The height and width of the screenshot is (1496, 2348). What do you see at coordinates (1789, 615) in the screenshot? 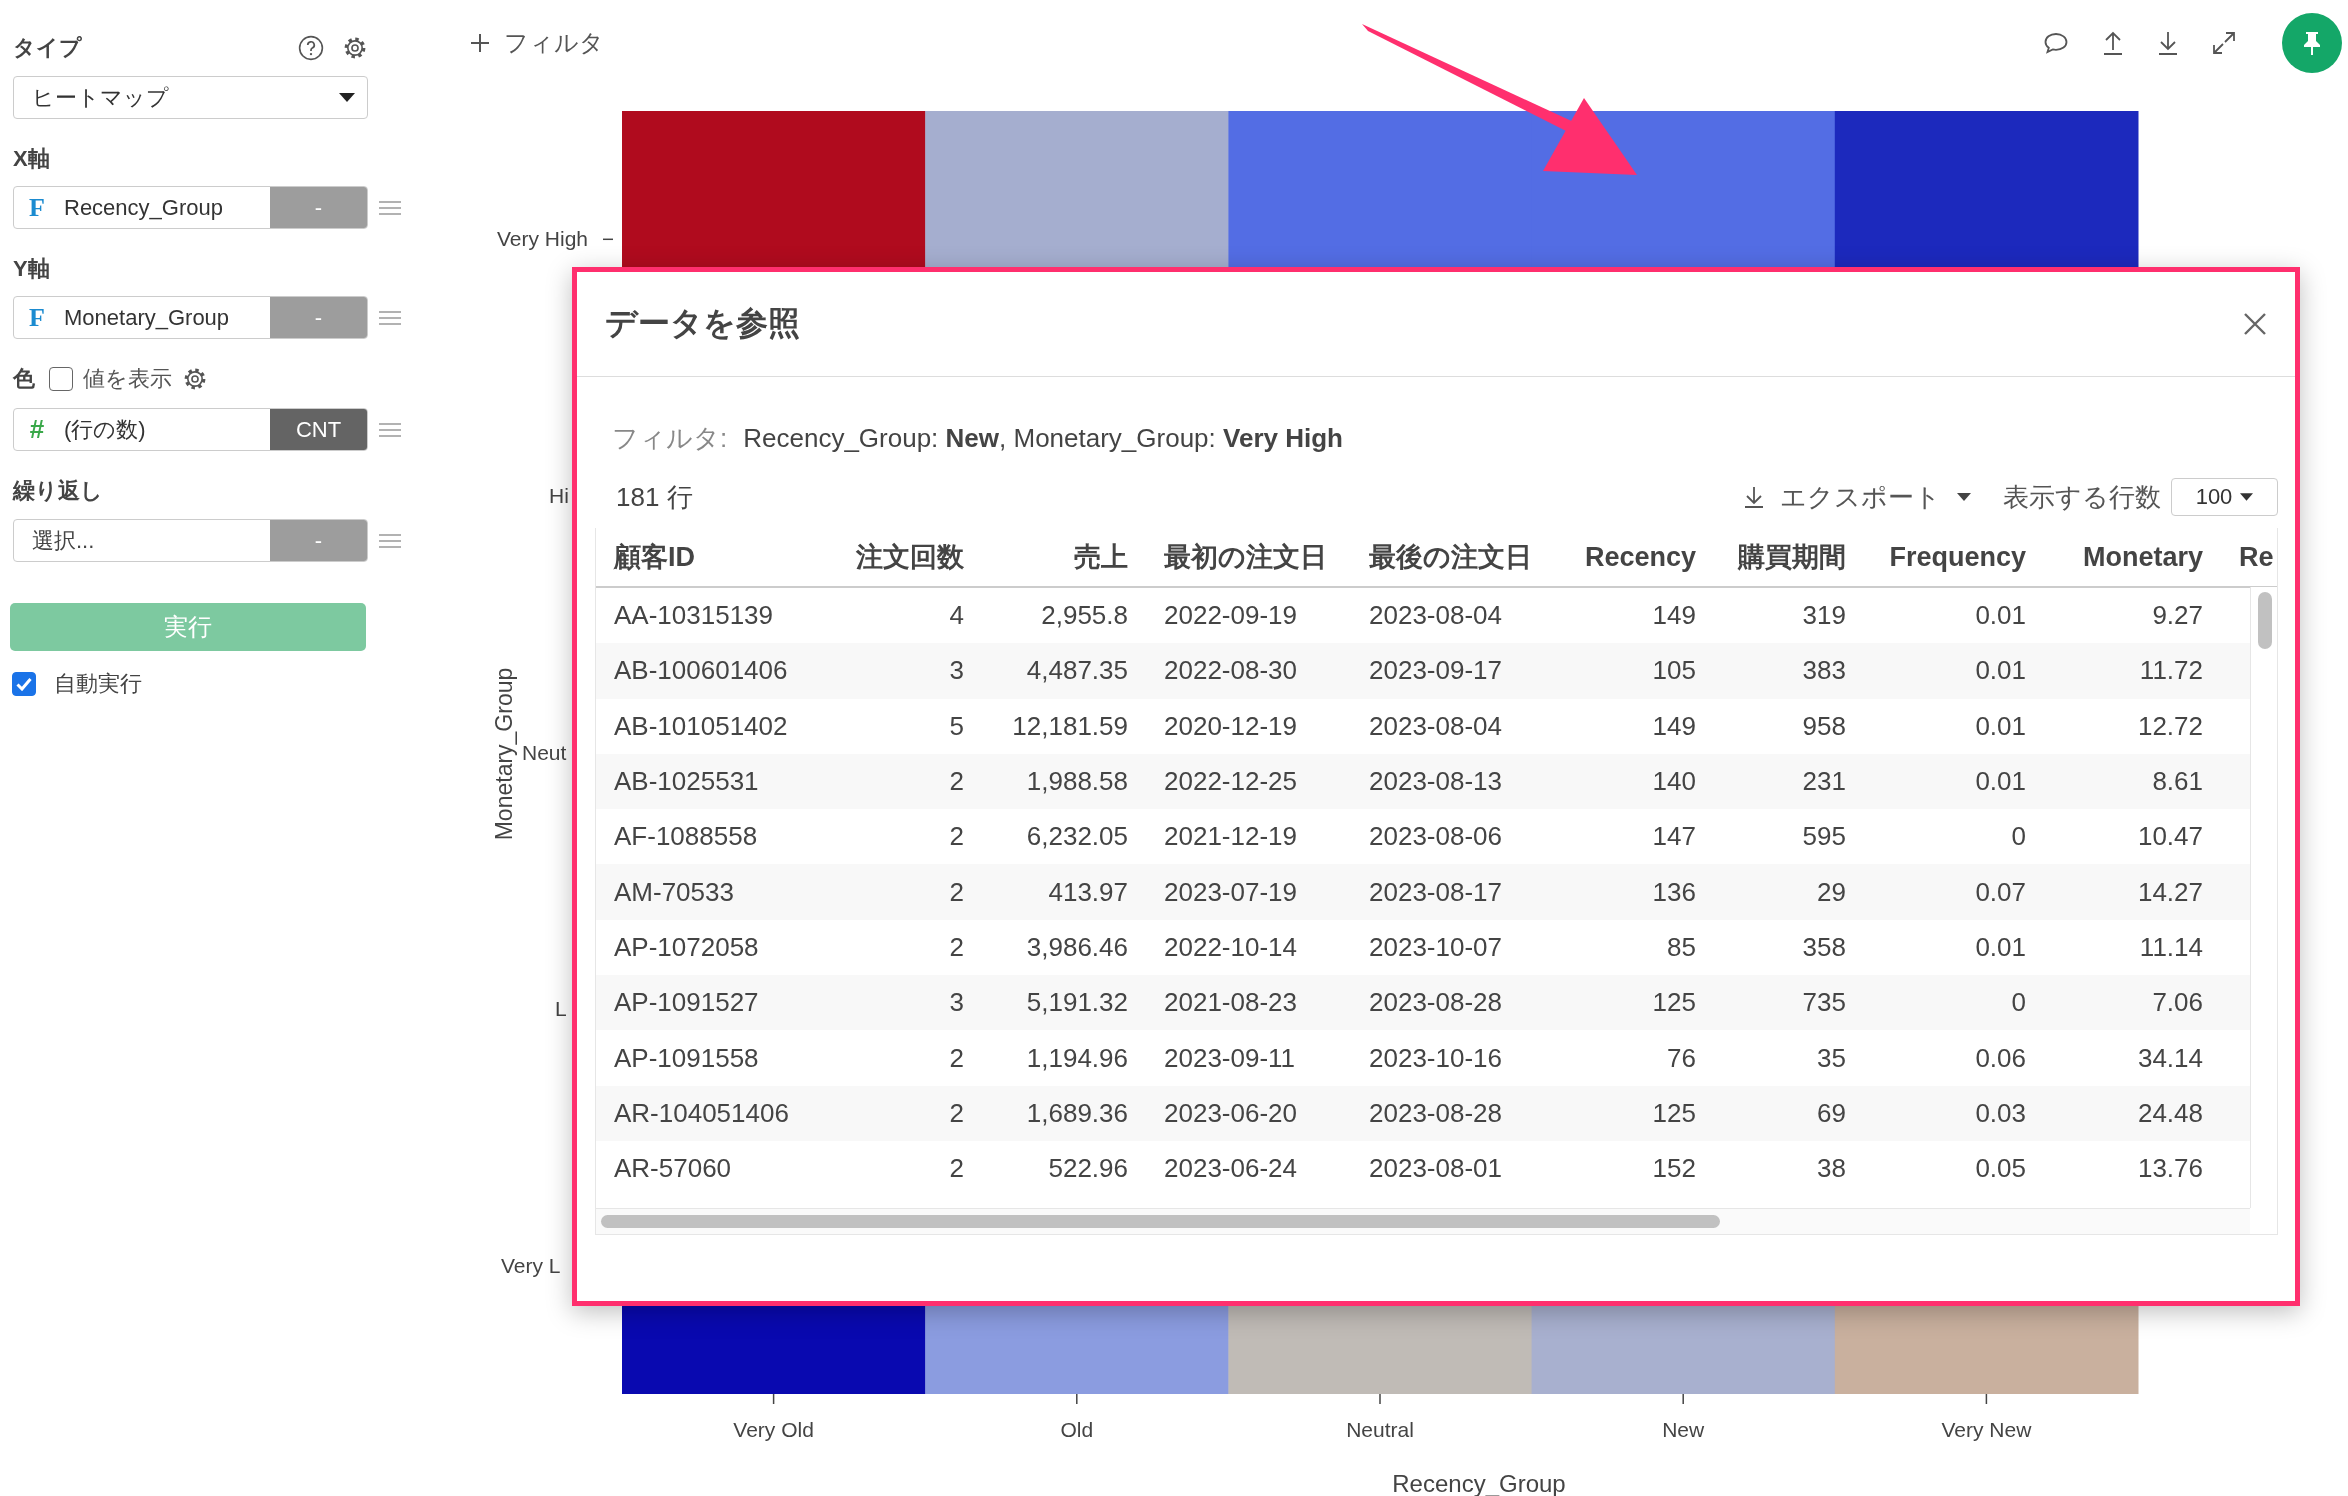
I see `table-cell: 319` at bounding box center [1789, 615].